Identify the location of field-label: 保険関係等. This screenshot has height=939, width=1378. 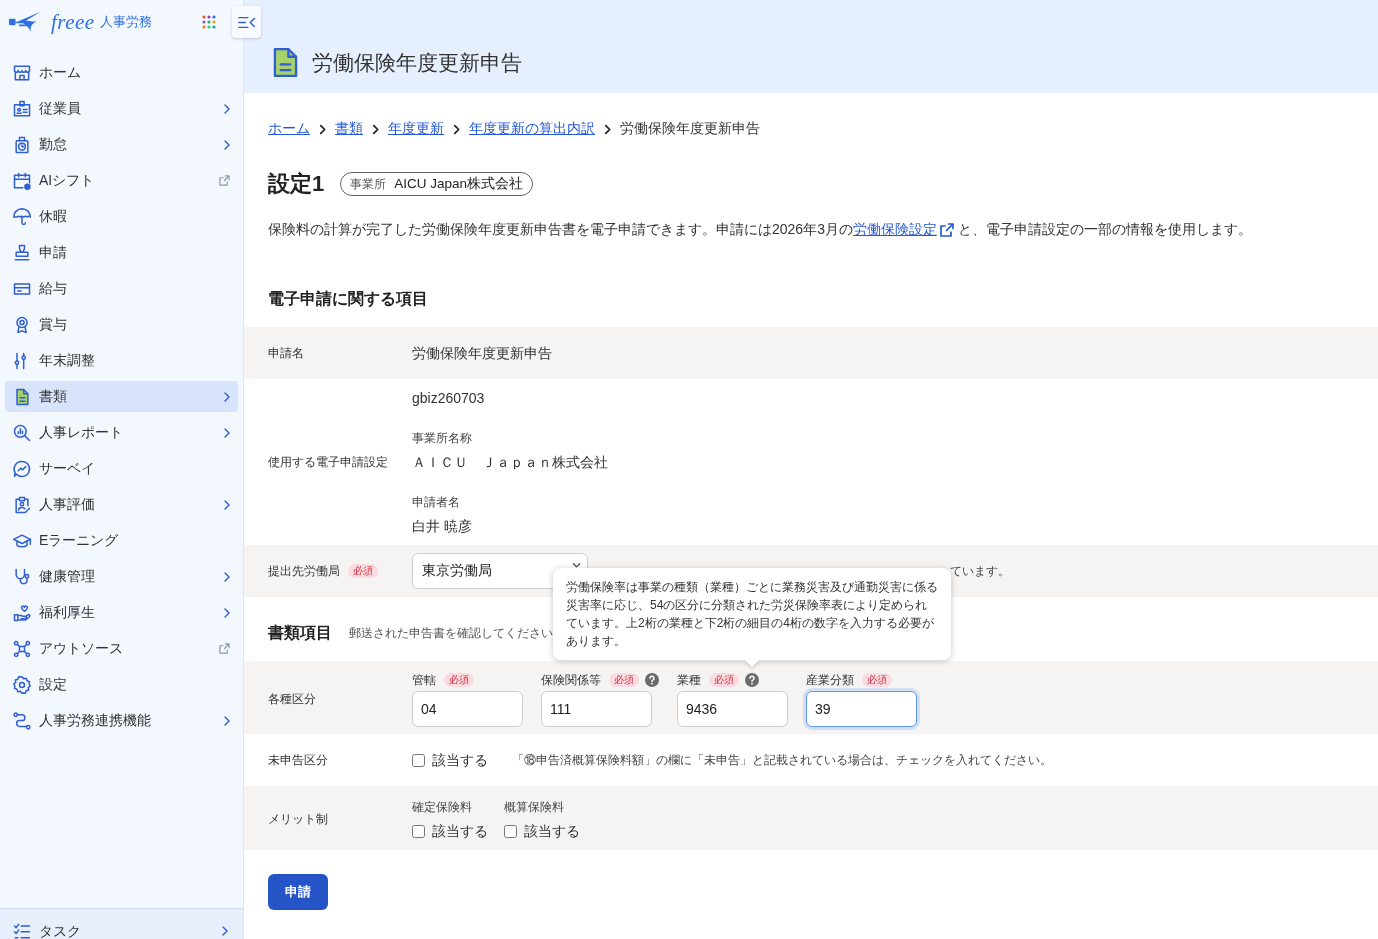
(571, 680).